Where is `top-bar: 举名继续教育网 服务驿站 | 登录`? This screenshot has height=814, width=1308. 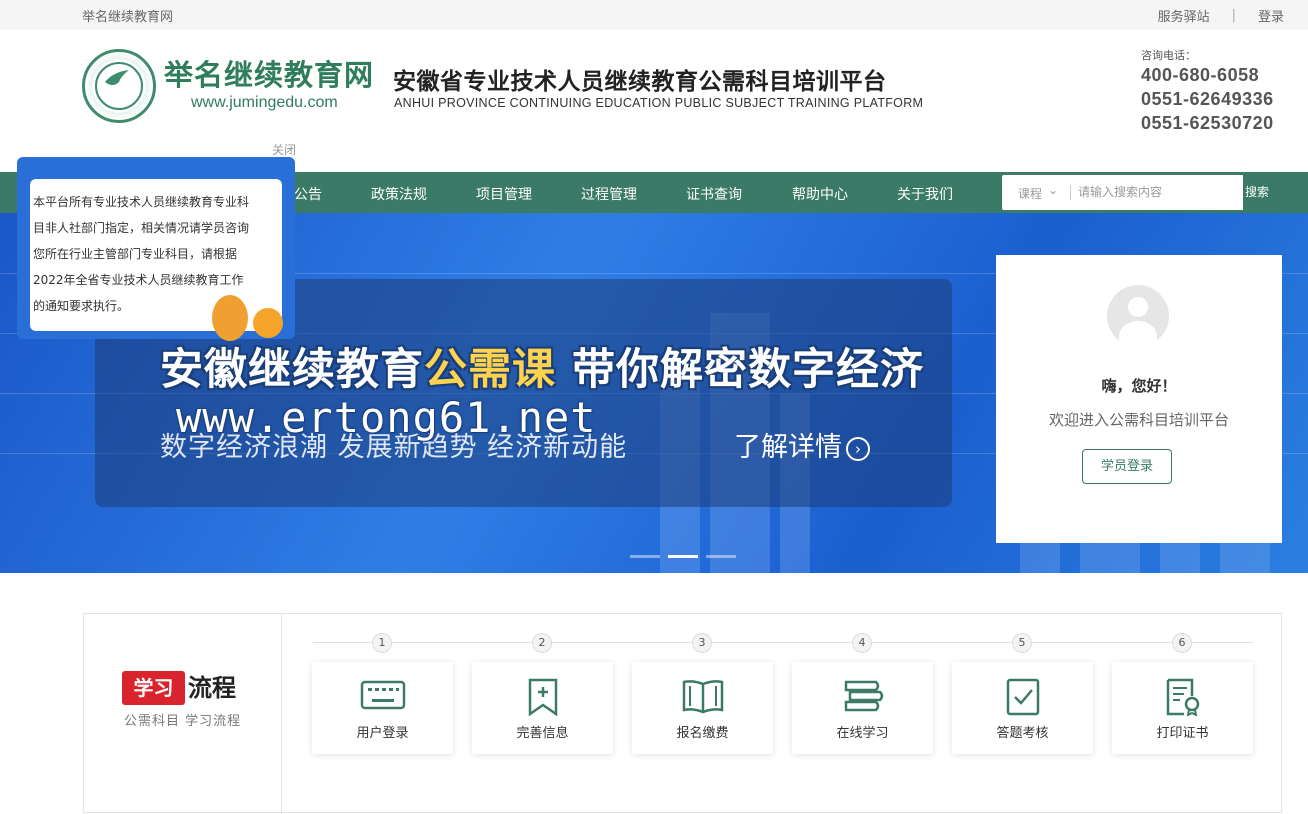 top-bar: 举名继续教育网 服务驿站 | 登录 is located at coordinates (654, 15).